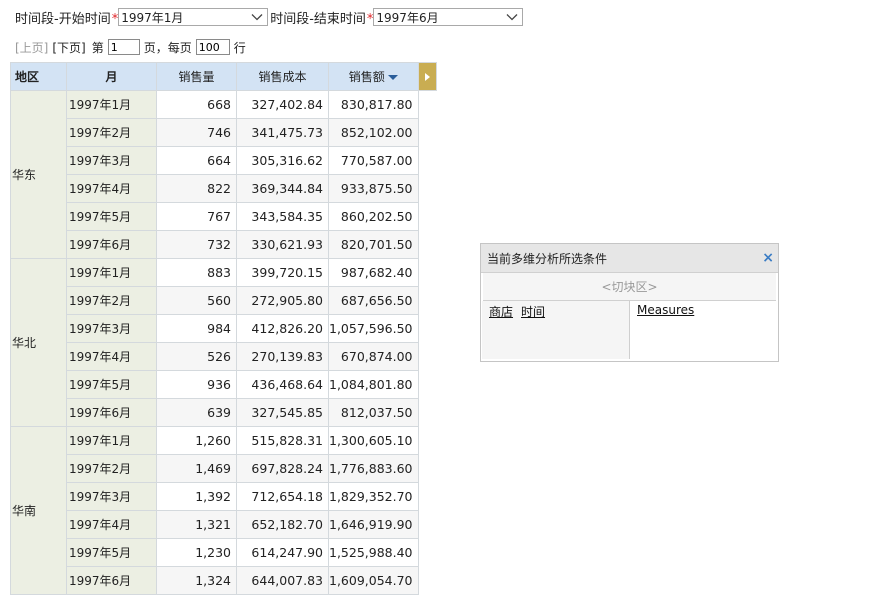 The width and height of the screenshot is (869, 595). I want to click on start-time-value: 1997年1月, so click(152, 17).